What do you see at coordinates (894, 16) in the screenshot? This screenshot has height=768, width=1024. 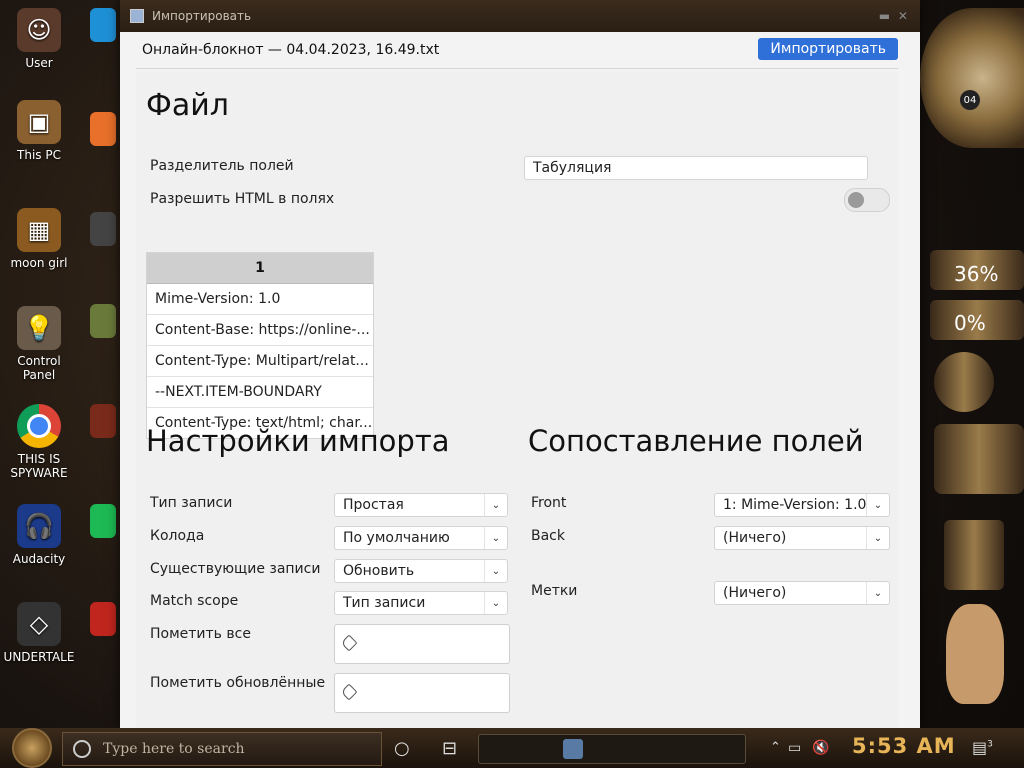 I see `window-controls: ▬ ✕` at bounding box center [894, 16].